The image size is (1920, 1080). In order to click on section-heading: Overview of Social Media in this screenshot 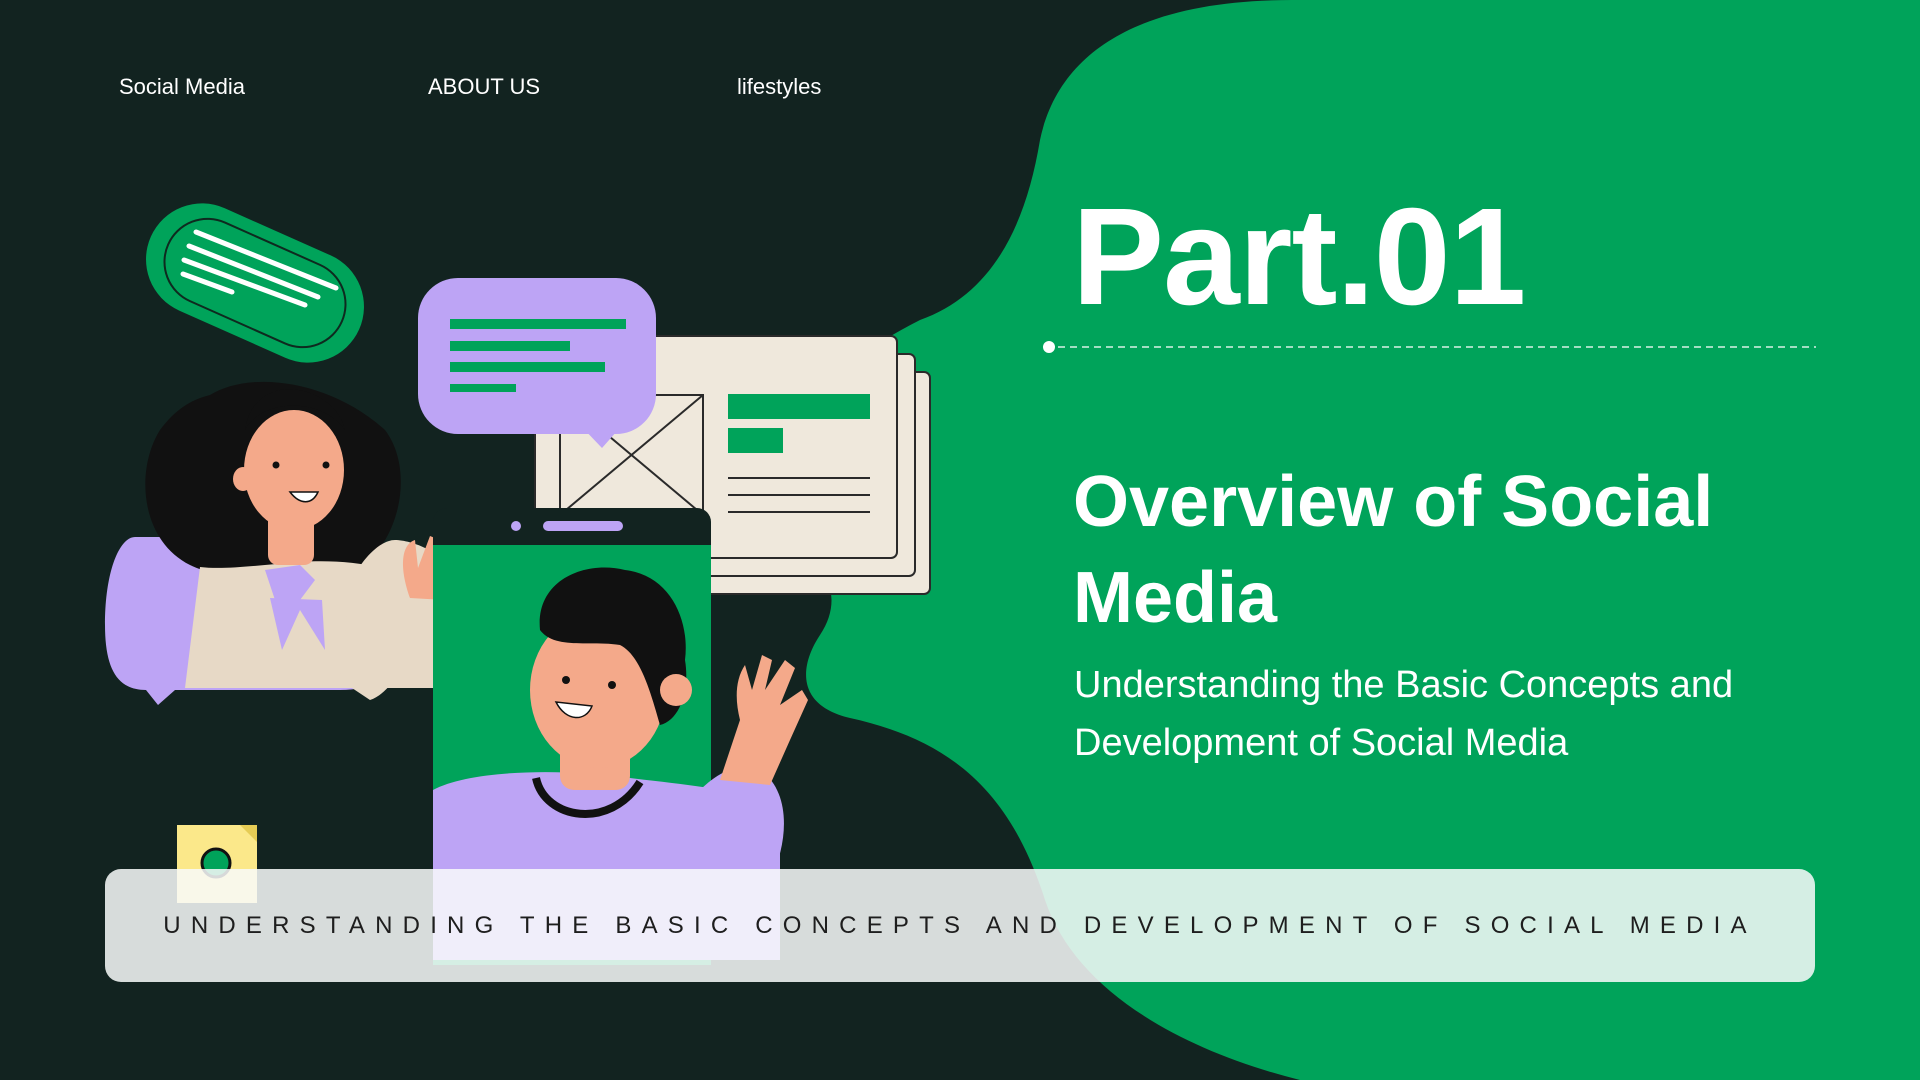, I will do `click(1393, 550)`.